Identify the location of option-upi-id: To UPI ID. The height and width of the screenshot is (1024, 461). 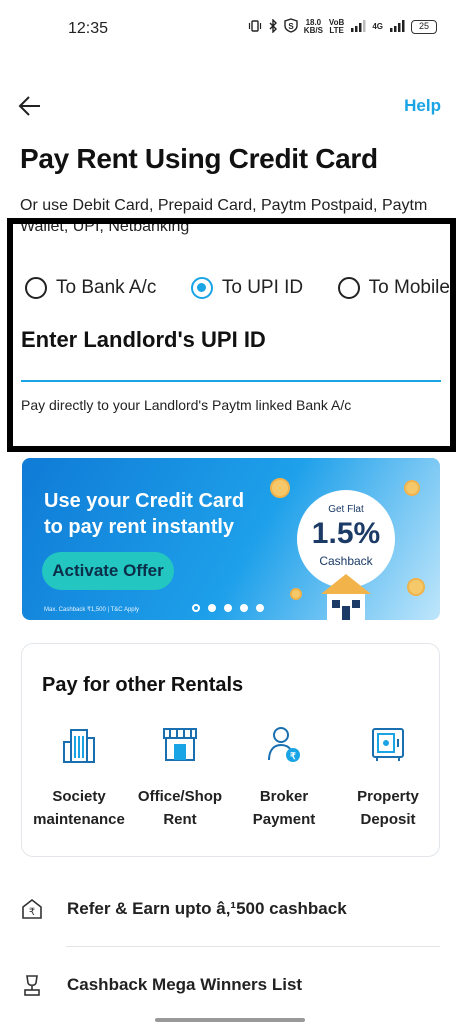
(247, 288).